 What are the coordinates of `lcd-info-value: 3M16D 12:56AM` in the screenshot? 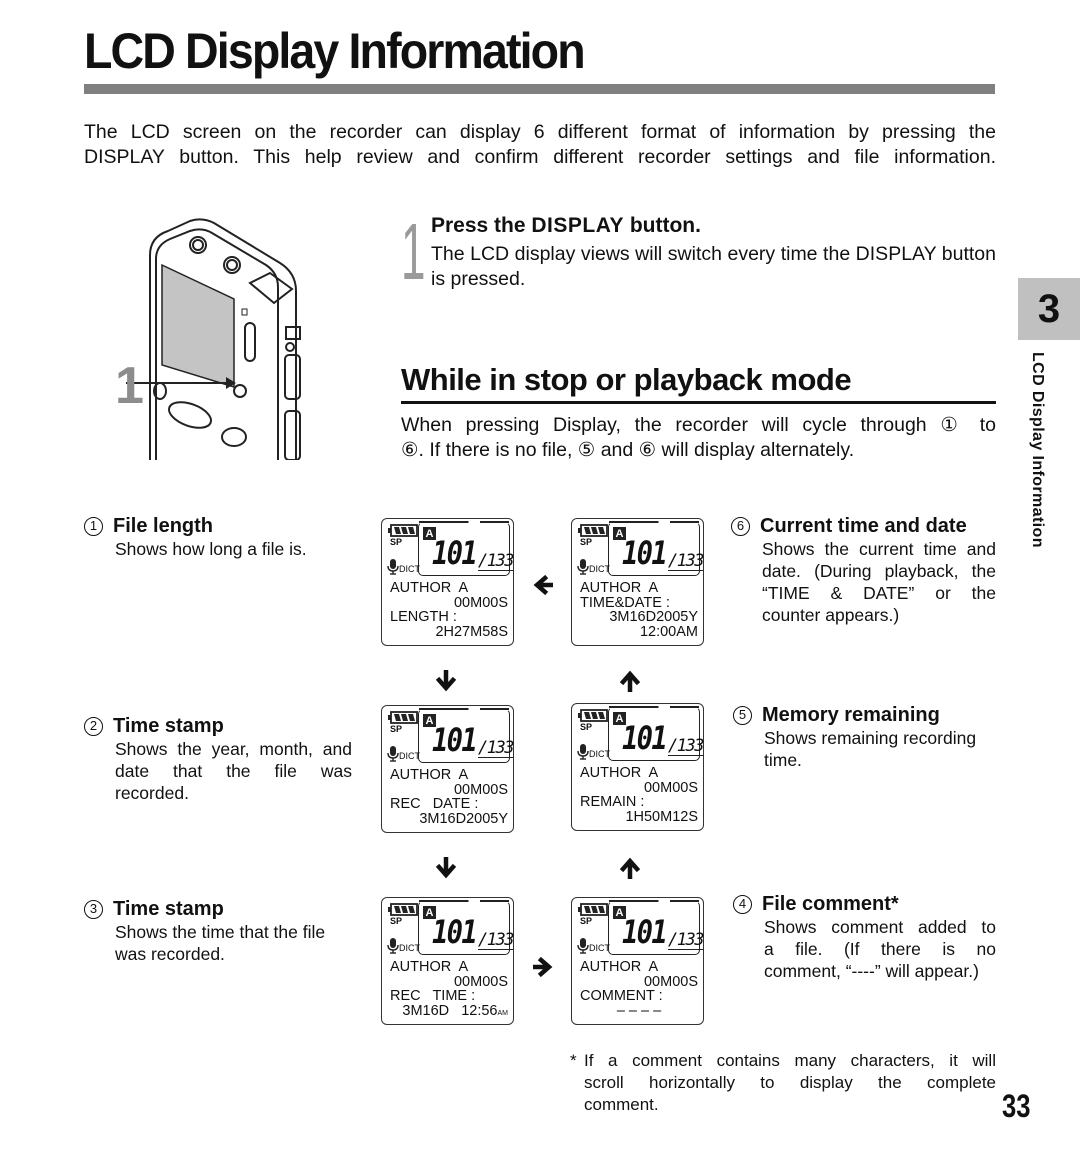 It's located at (449, 1012).